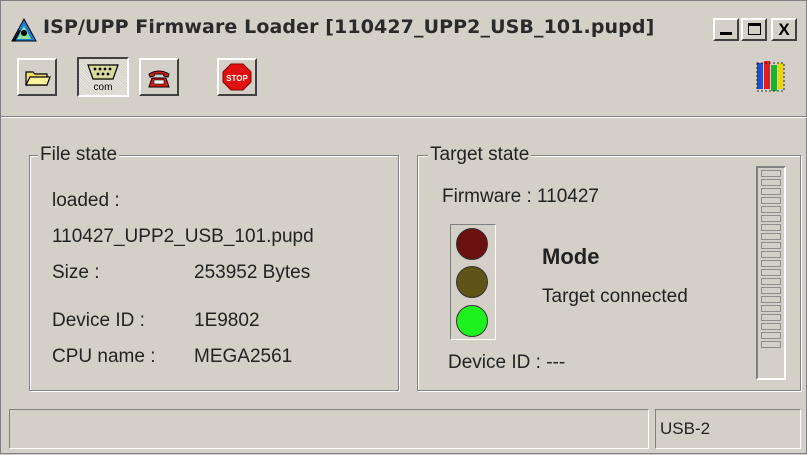  Describe the element at coordinates (252, 272) in the screenshot. I see `size-value: 253952 Bytes` at that location.